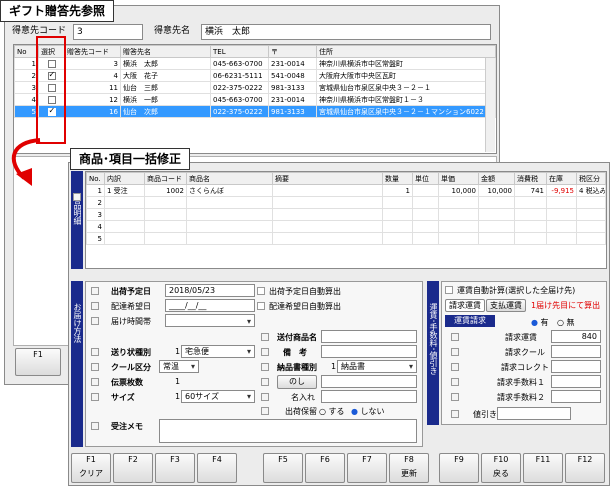  I want to click on shohin-col-header: 単位, so click(425, 178).